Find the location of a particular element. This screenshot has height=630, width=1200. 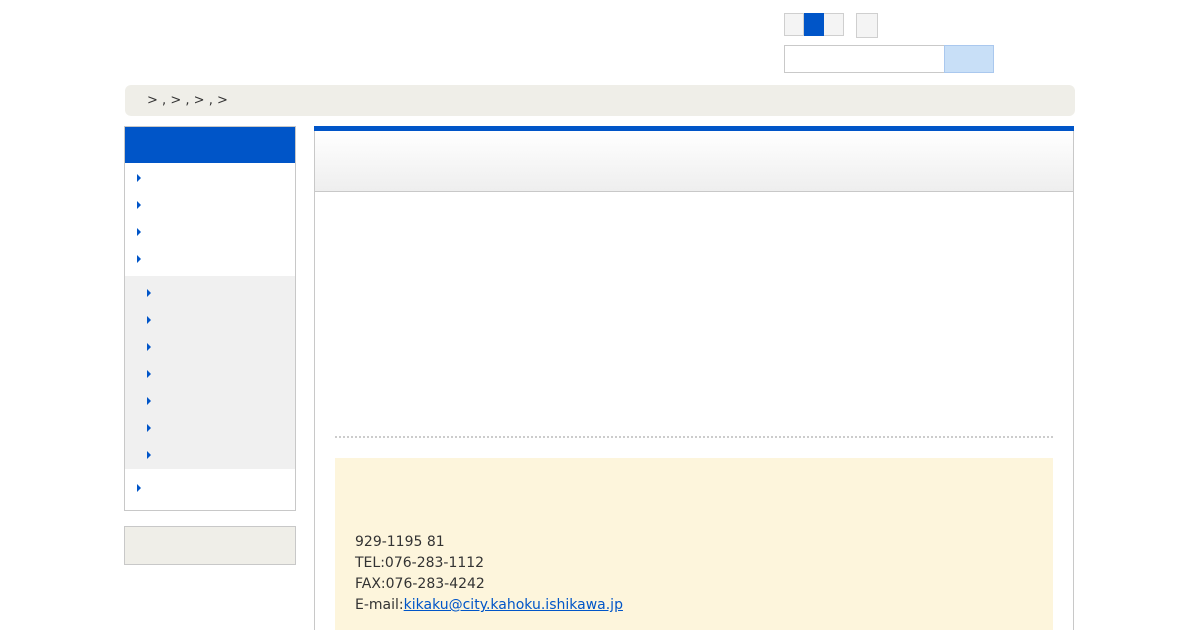

fax-number: FAX:076-283-4242 is located at coordinates (420, 584).